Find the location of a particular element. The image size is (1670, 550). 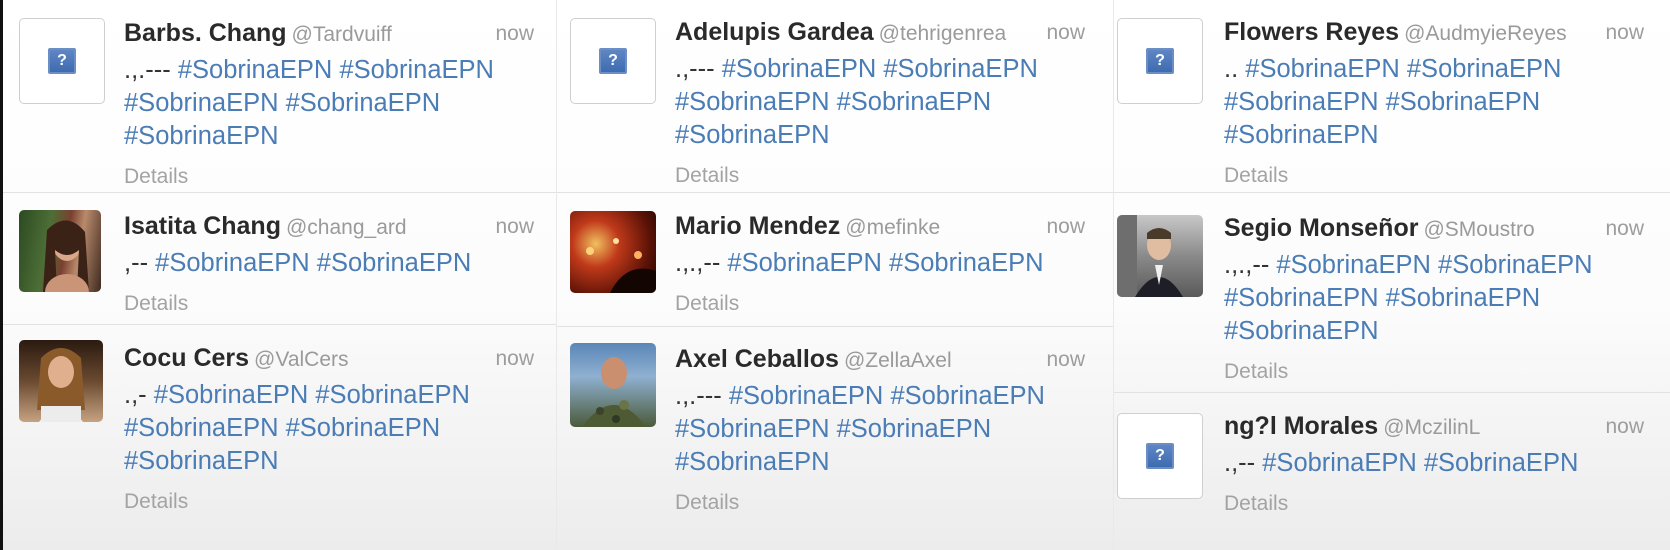

user-name: Adelupis Gardea is located at coordinates (774, 32).